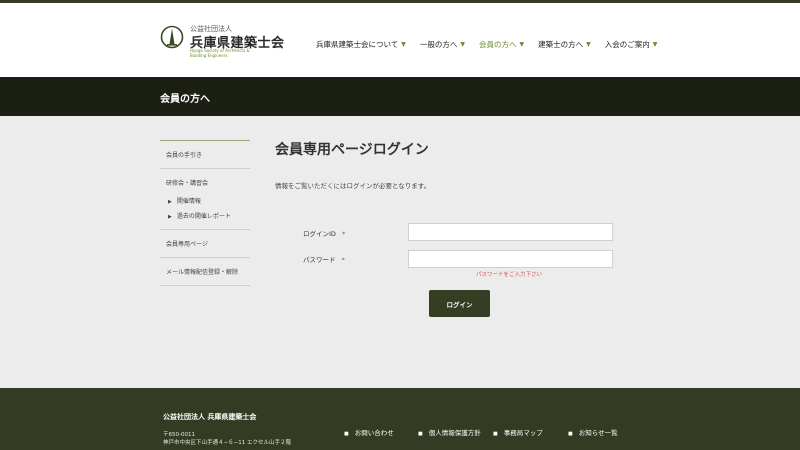  I want to click on login-id-label: ログインID *, so click(324, 233).